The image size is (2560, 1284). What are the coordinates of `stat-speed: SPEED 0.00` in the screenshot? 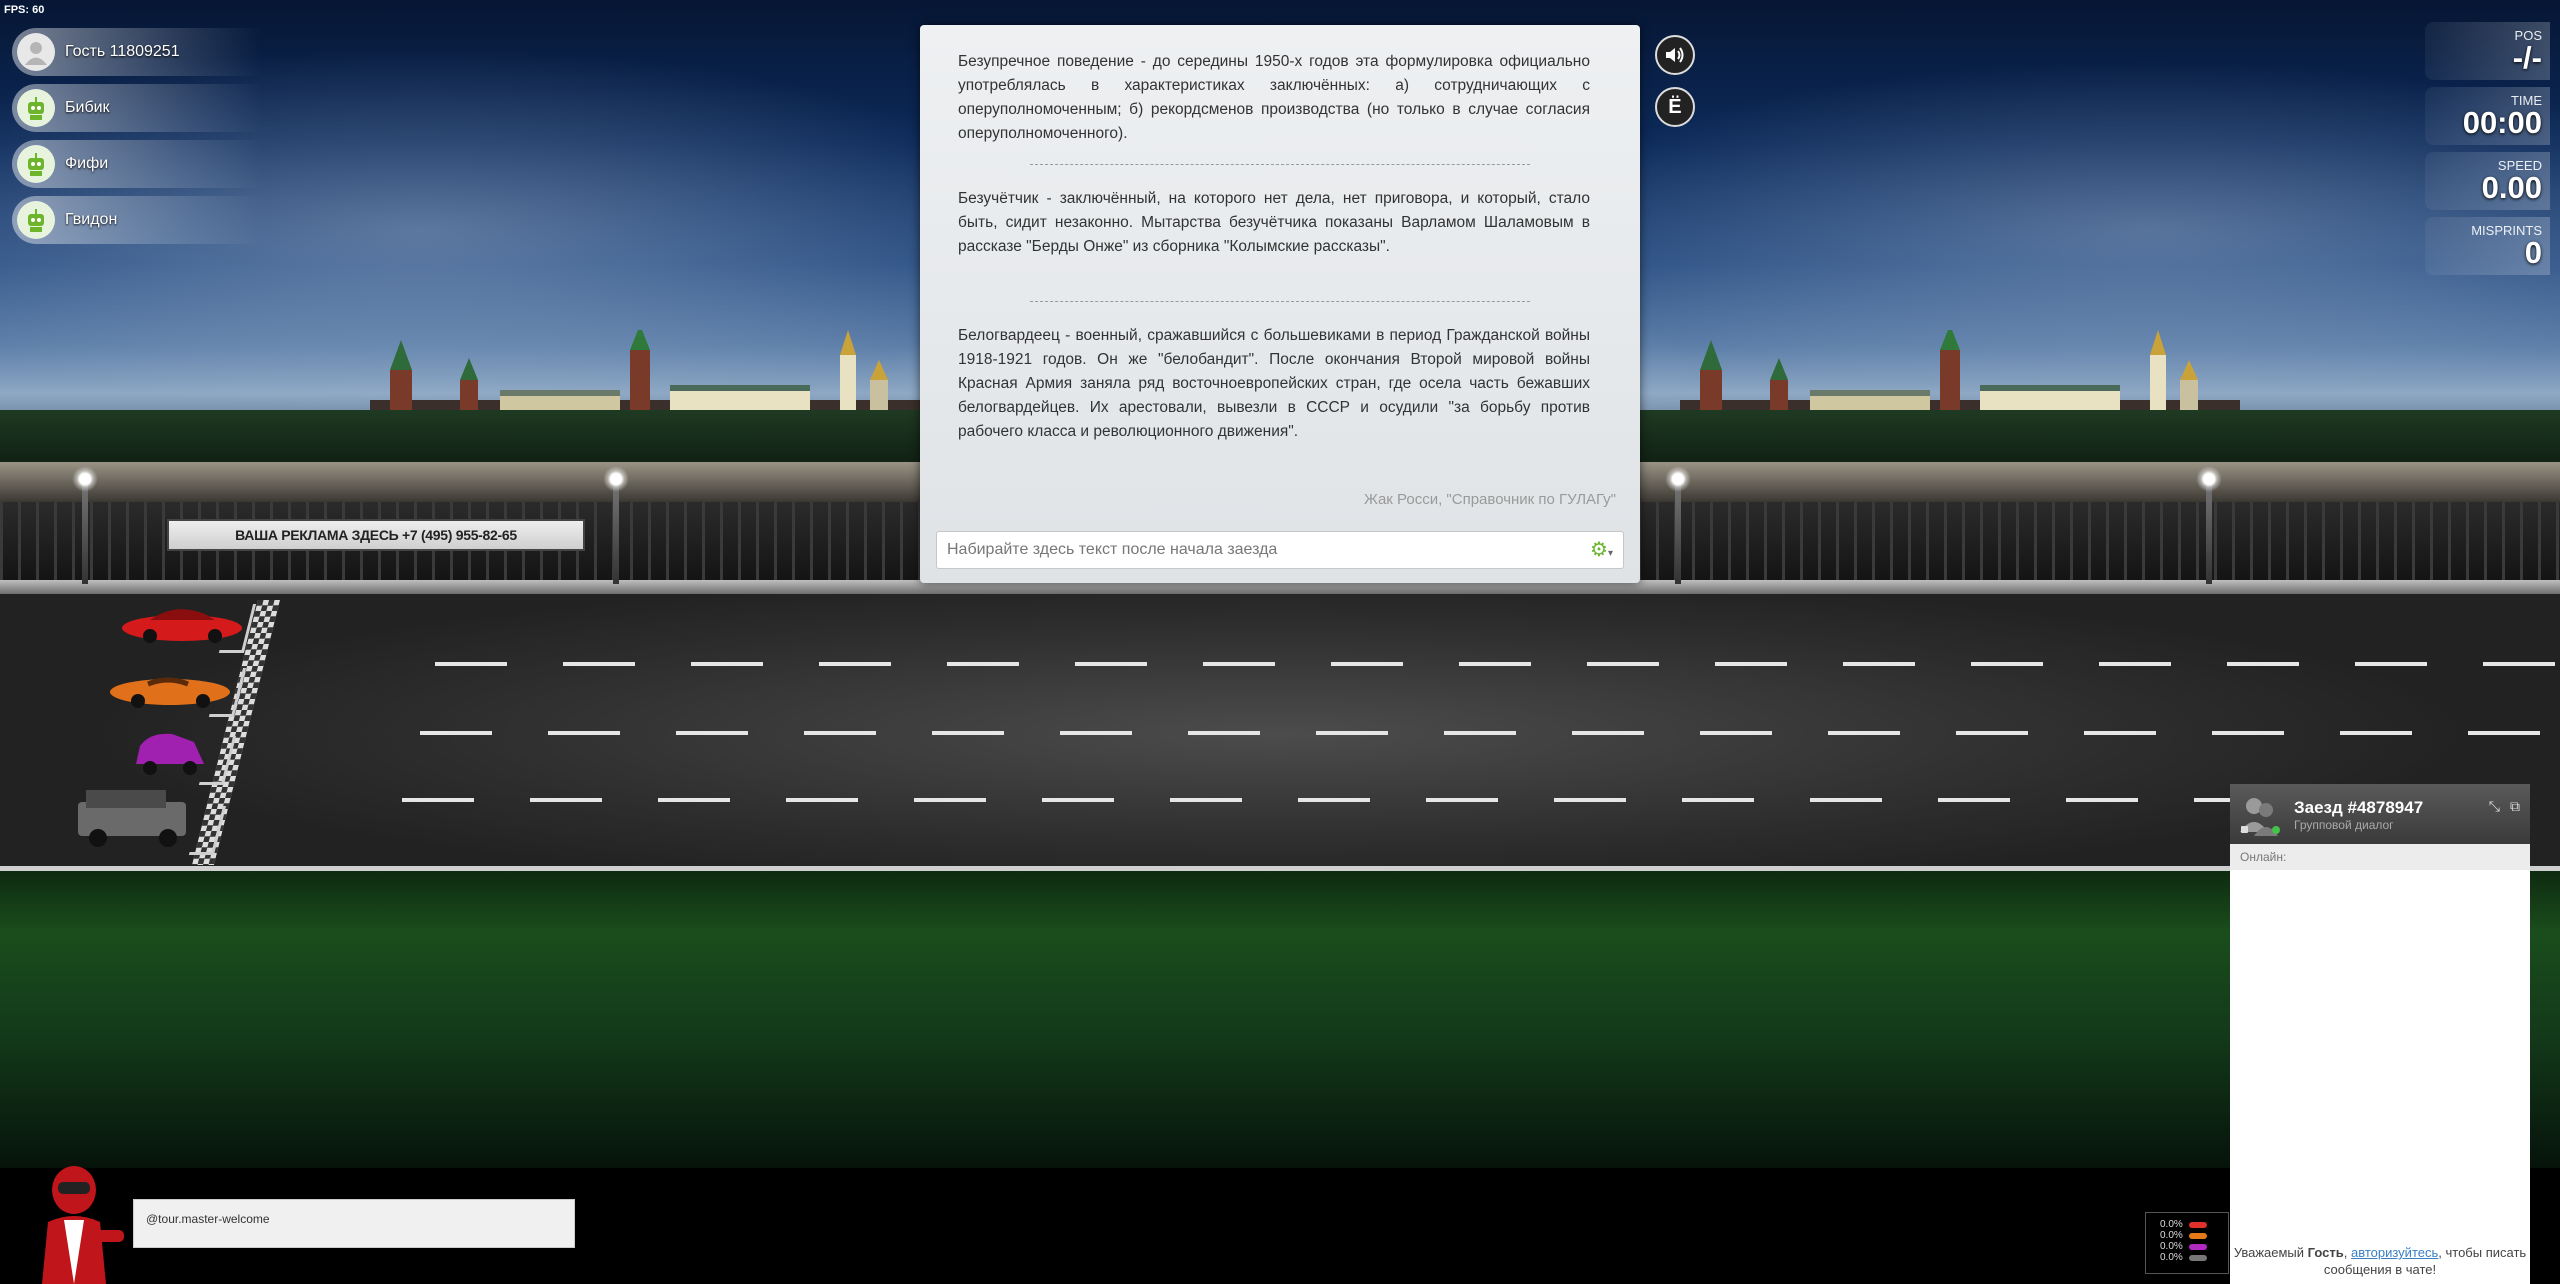 It's located at (2487, 181).